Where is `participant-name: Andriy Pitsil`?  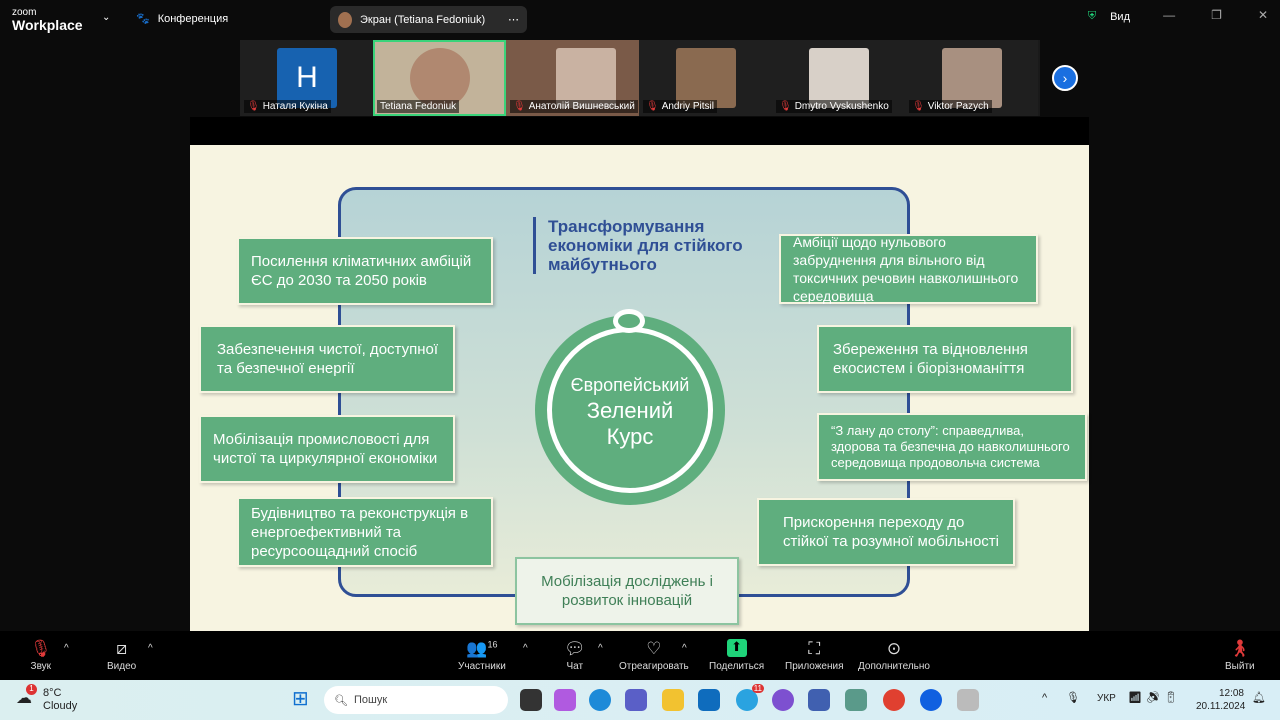 participant-name: Andriy Pitsil is located at coordinates (687, 106).